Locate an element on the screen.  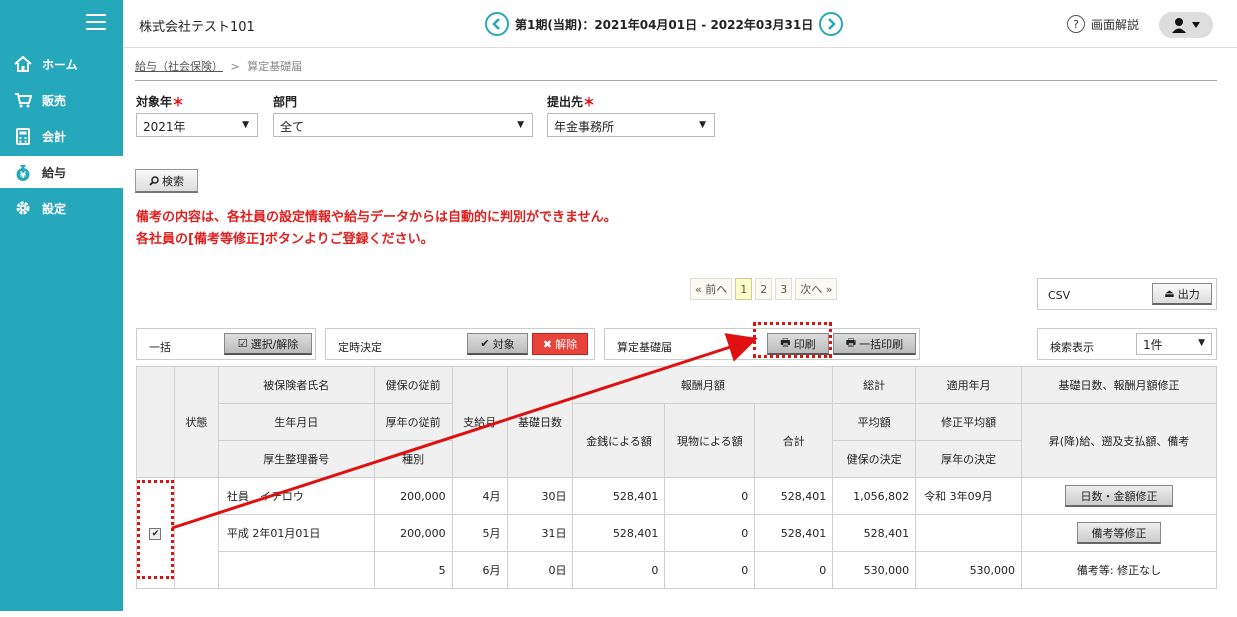
goods-header: 現物による額 is located at coordinates (710, 440).